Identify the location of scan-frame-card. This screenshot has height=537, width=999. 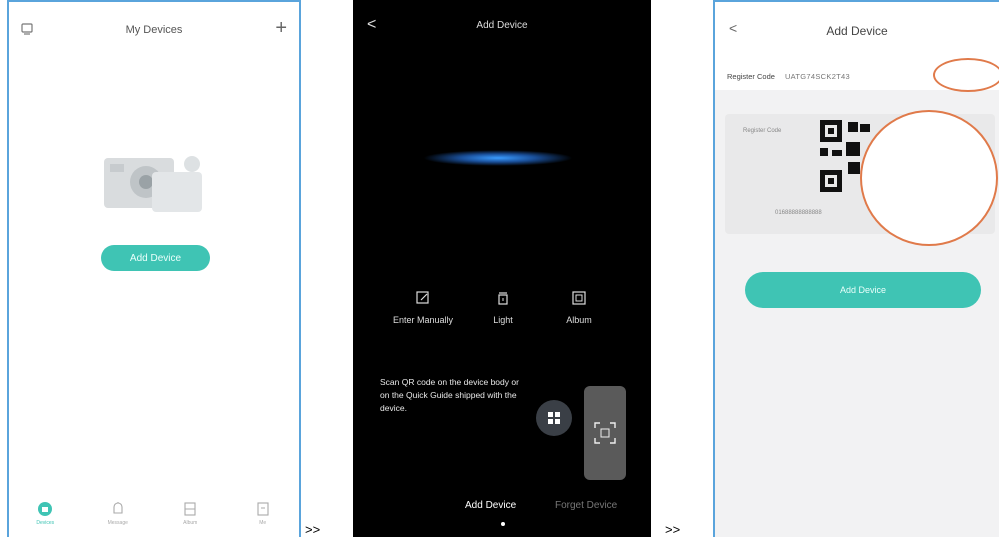
(605, 433).